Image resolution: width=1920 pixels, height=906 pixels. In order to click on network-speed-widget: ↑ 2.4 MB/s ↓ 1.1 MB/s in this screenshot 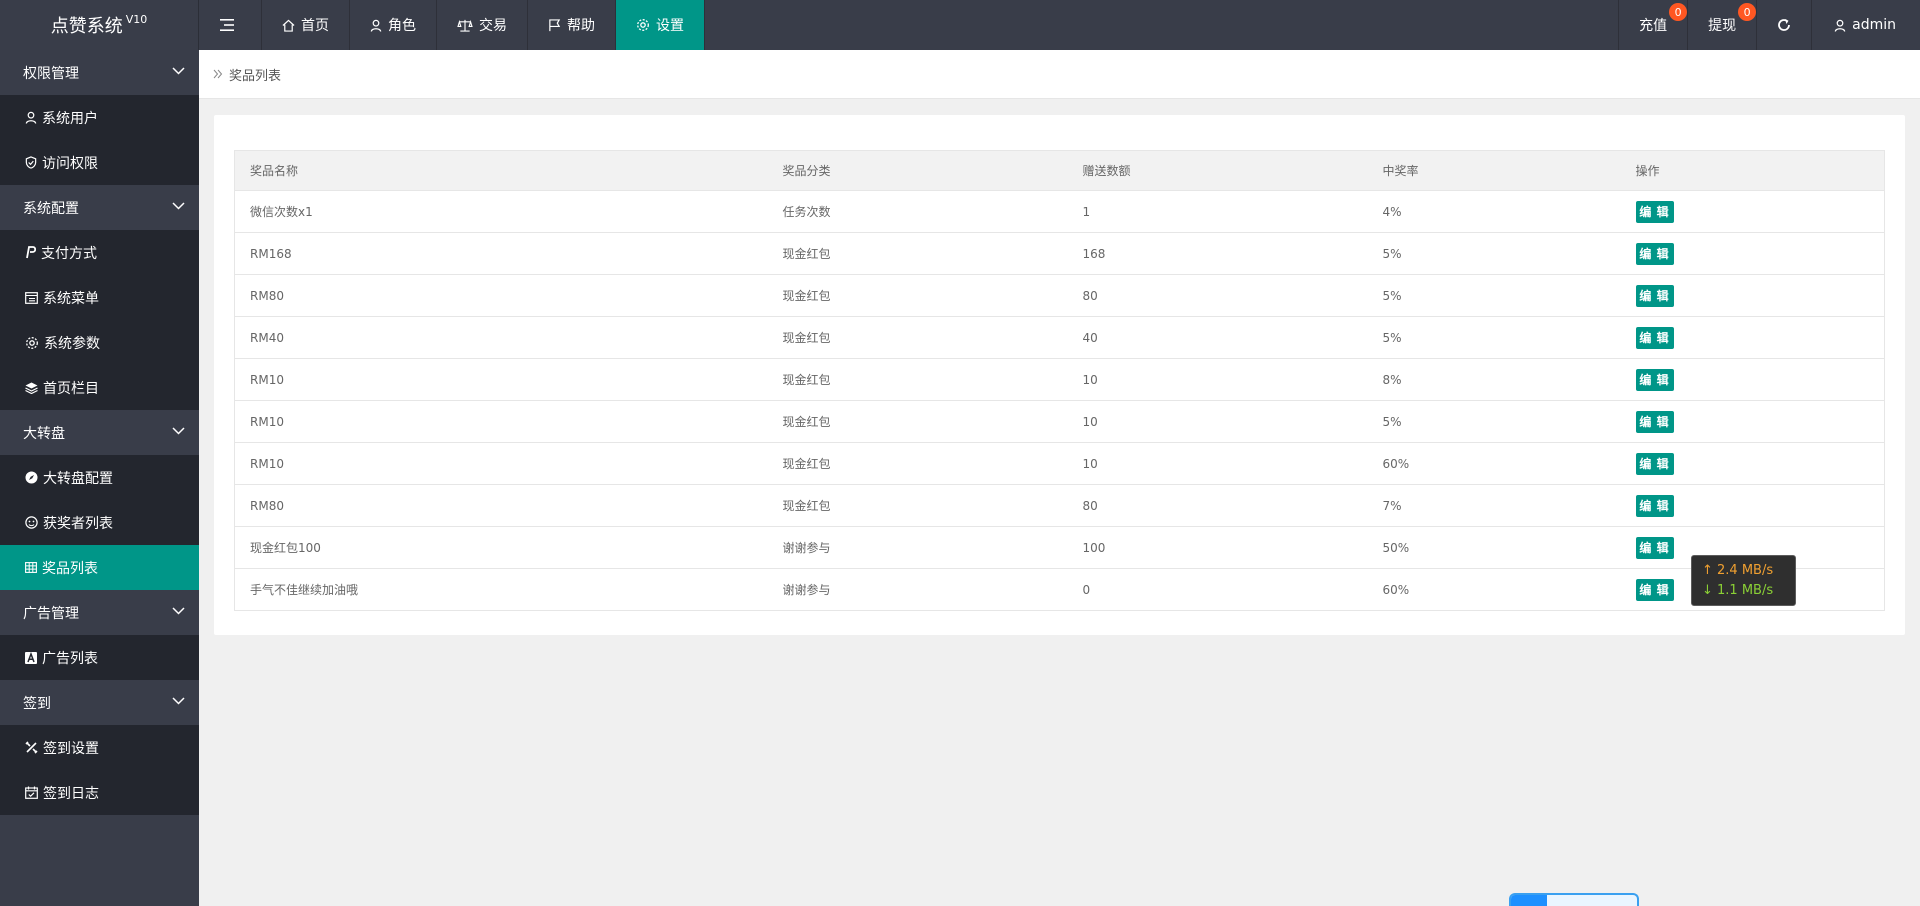, I will do `click(1743, 580)`.